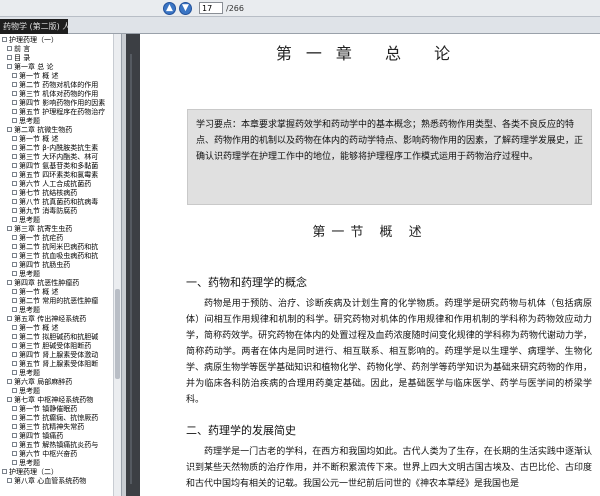  What do you see at coordinates (57, 472) in the screenshot?
I see `bookmark-item: 护理药理（二）` at bounding box center [57, 472].